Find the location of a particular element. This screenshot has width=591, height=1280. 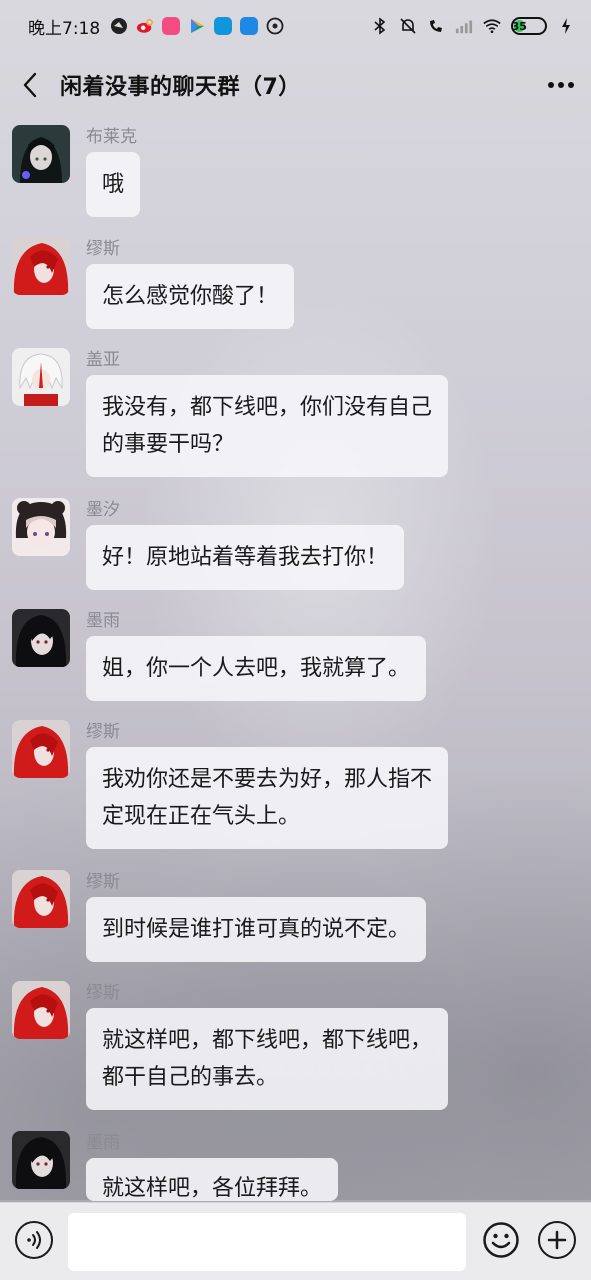

smiley-icon is located at coordinates (501, 1240).